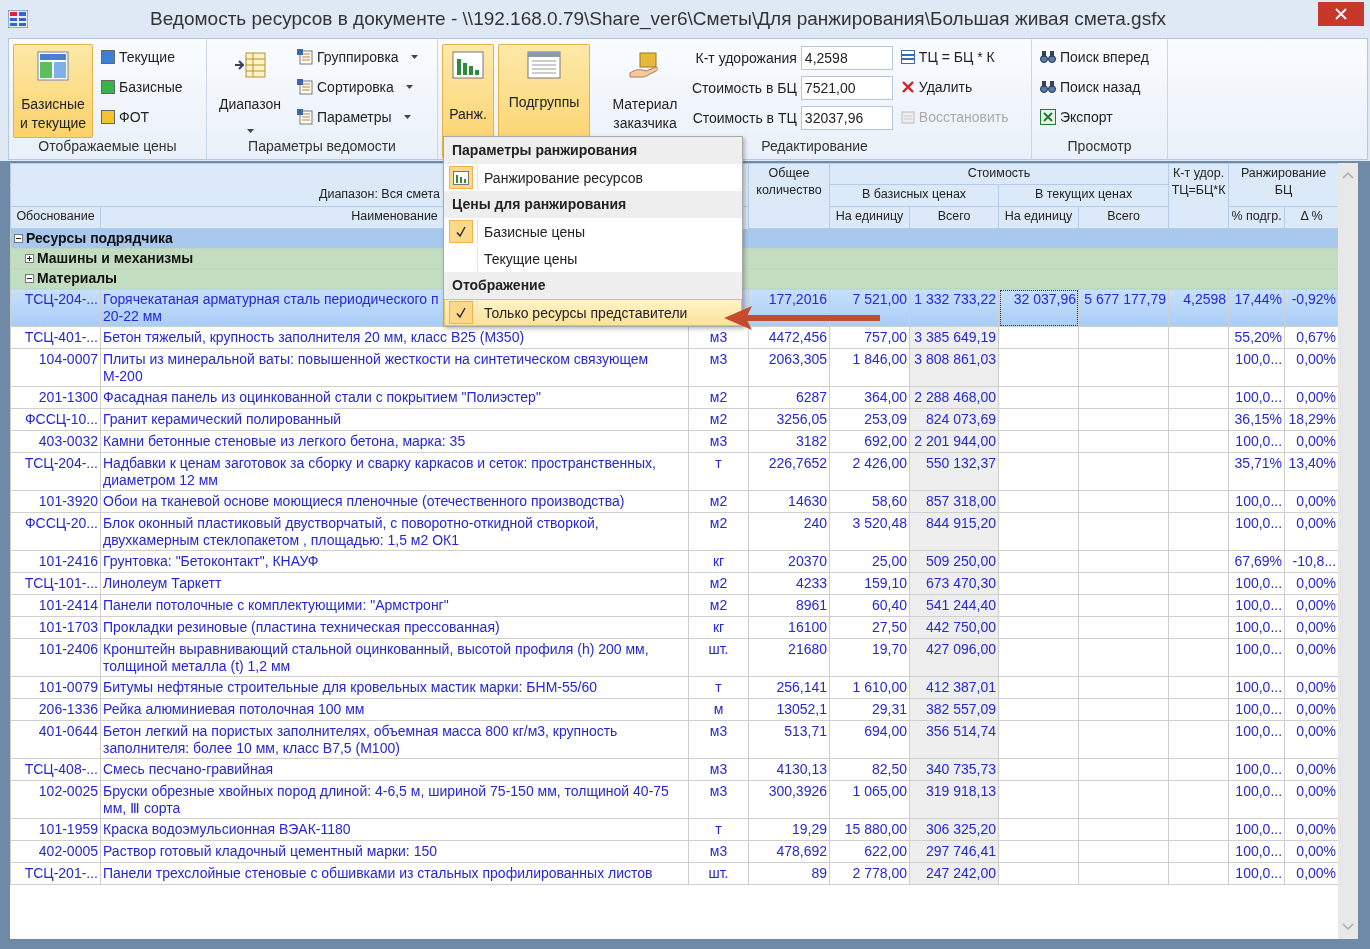  I want to click on table-cell: 1 332 733,22, so click(954, 307).